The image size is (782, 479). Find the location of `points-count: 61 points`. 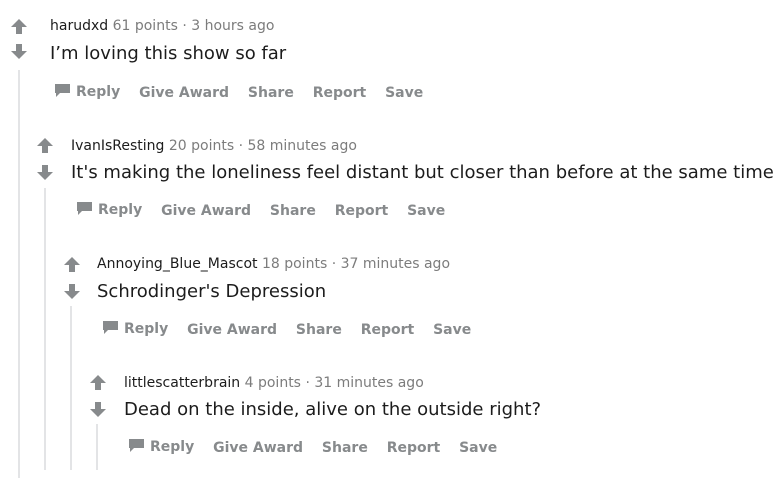

points-count: 61 points is located at coordinates (145, 26).